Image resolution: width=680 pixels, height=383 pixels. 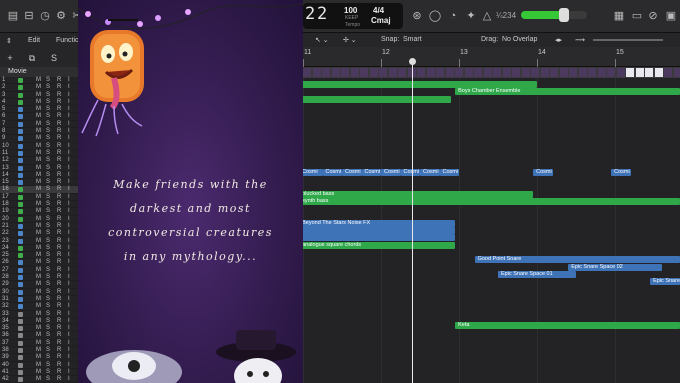 I want to click on track-row: 32 M S R I, so click(x=39, y=307).